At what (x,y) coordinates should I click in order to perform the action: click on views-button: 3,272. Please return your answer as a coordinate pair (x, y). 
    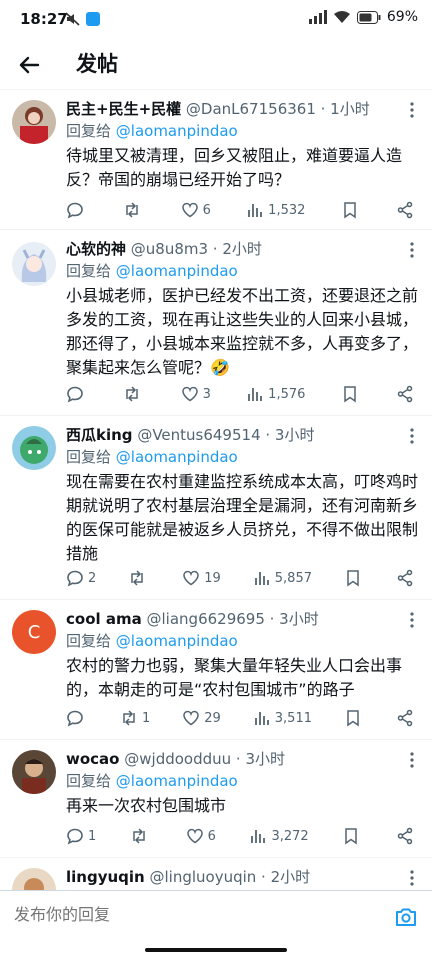
    Looking at the image, I should click on (279, 836).